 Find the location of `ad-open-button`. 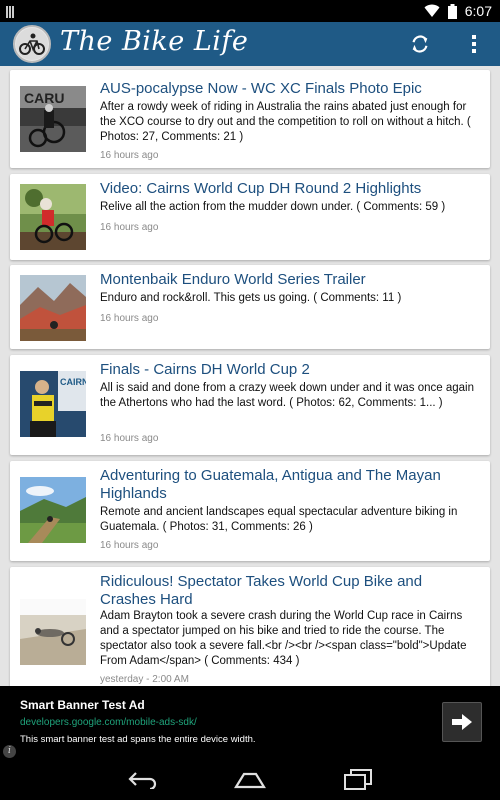

ad-open-button is located at coordinates (462, 722).